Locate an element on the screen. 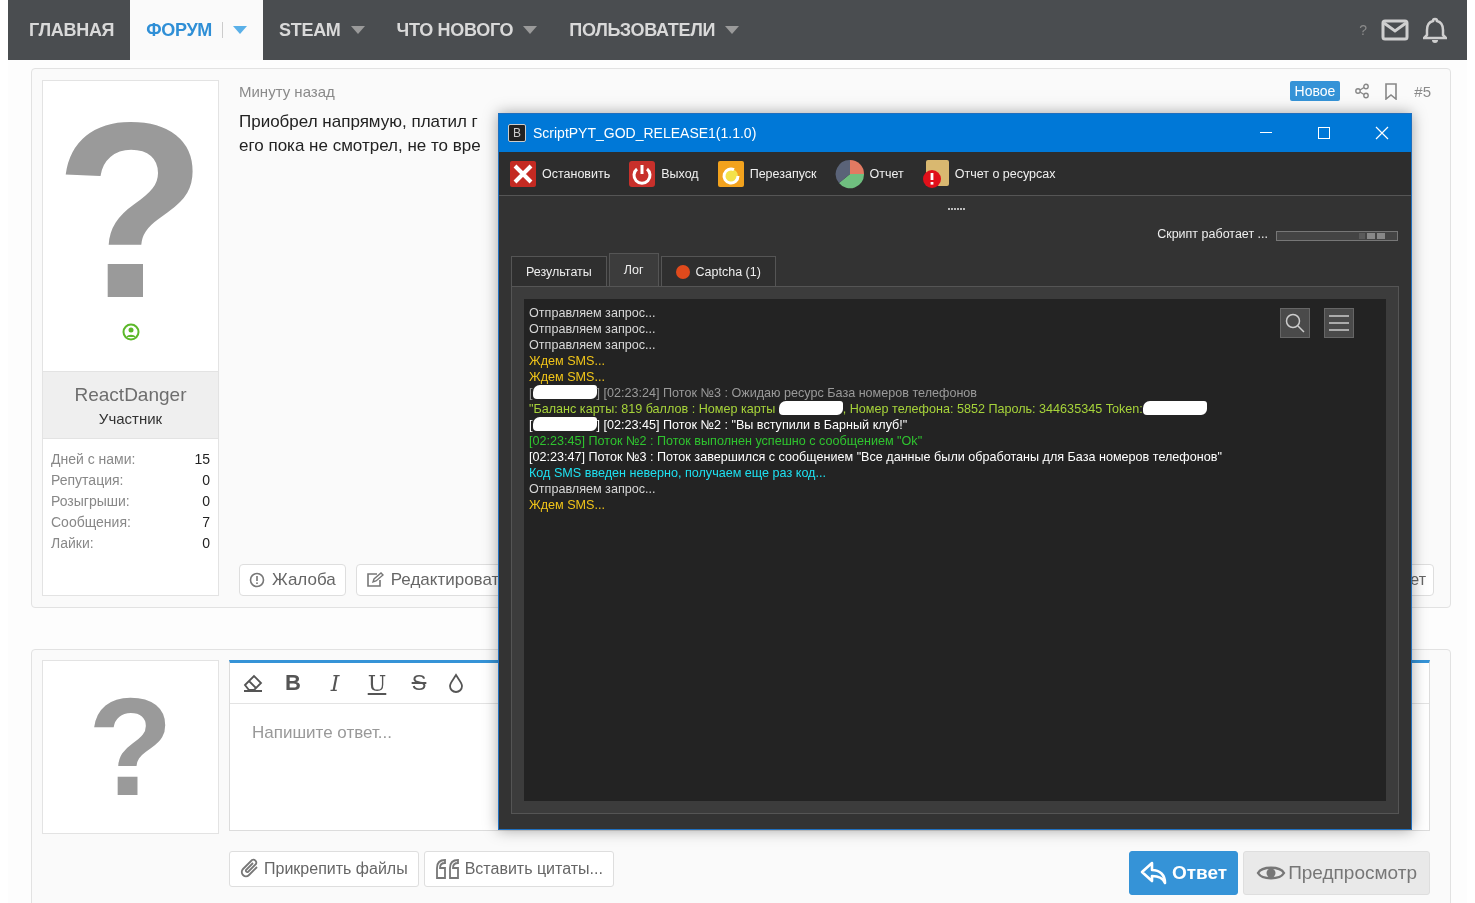 This screenshot has height=903, width=1475. eraser-icon is located at coordinates (253, 683).